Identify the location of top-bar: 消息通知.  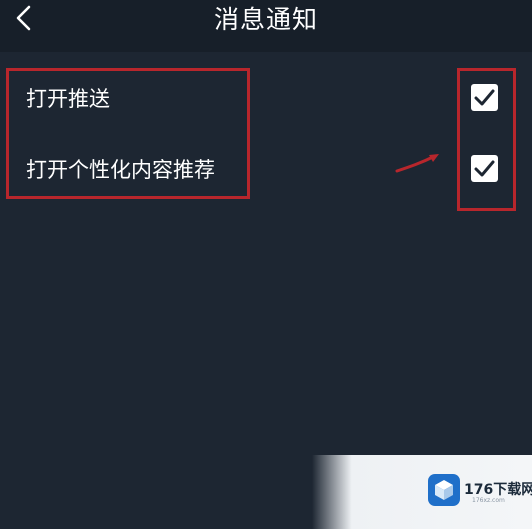
(266, 26).